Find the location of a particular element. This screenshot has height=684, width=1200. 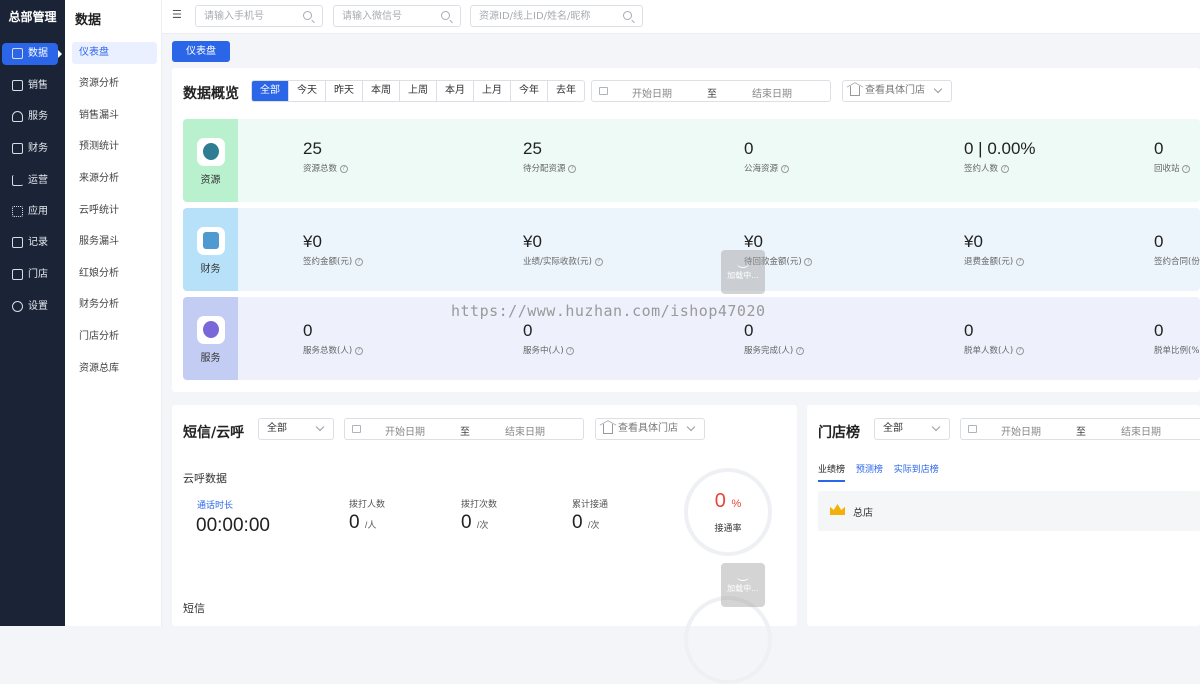

nav-item-data: 数据 is located at coordinates (32, 54).